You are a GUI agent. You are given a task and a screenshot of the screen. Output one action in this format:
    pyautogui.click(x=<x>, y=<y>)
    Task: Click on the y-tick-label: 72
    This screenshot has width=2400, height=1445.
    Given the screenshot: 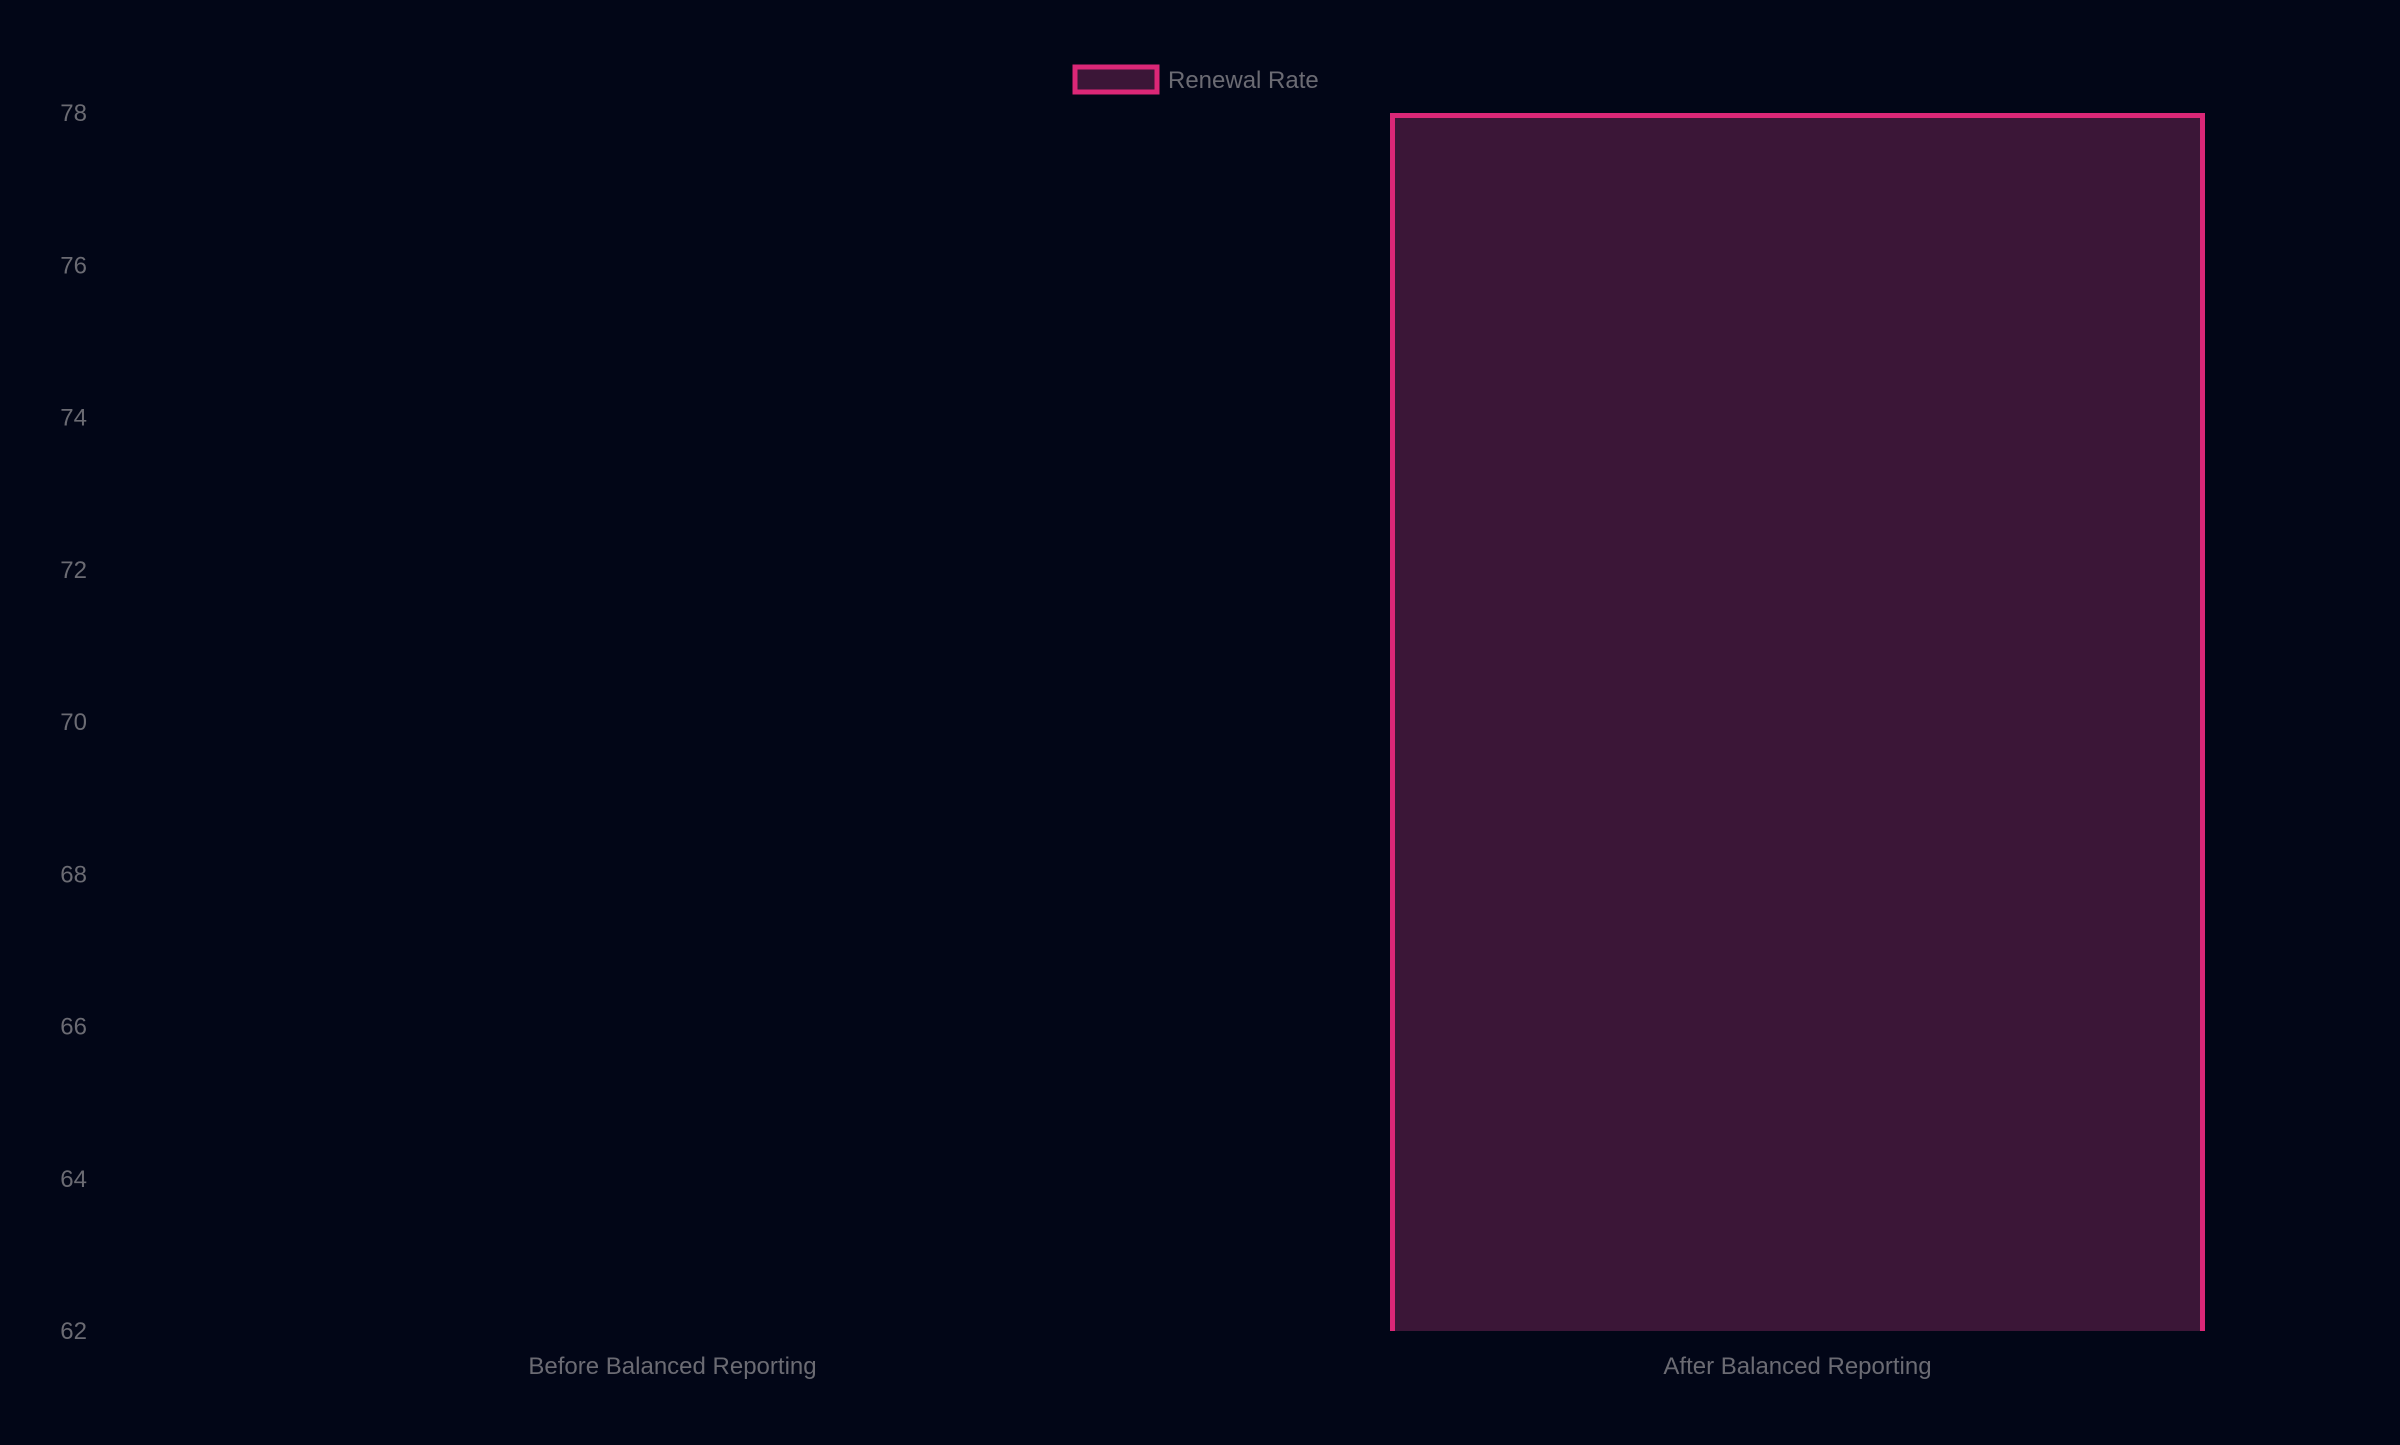 What is the action you would take?
    pyautogui.click(x=73, y=570)
    